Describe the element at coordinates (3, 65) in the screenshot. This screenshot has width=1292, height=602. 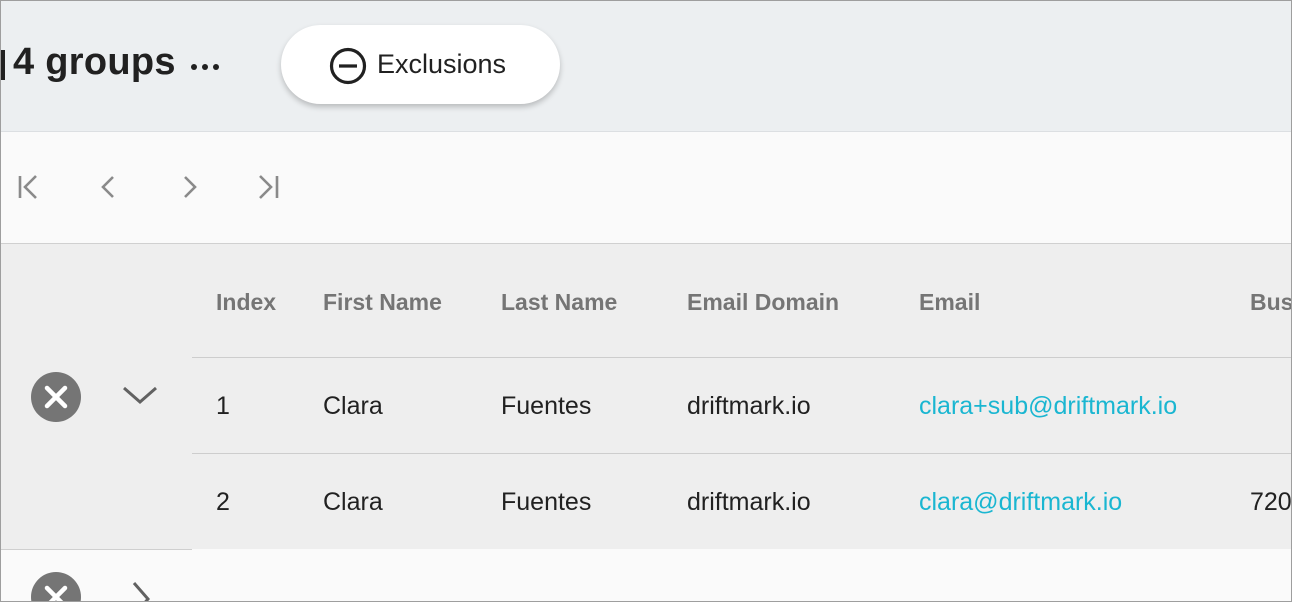
I see `title-overflow-edge` at that location.